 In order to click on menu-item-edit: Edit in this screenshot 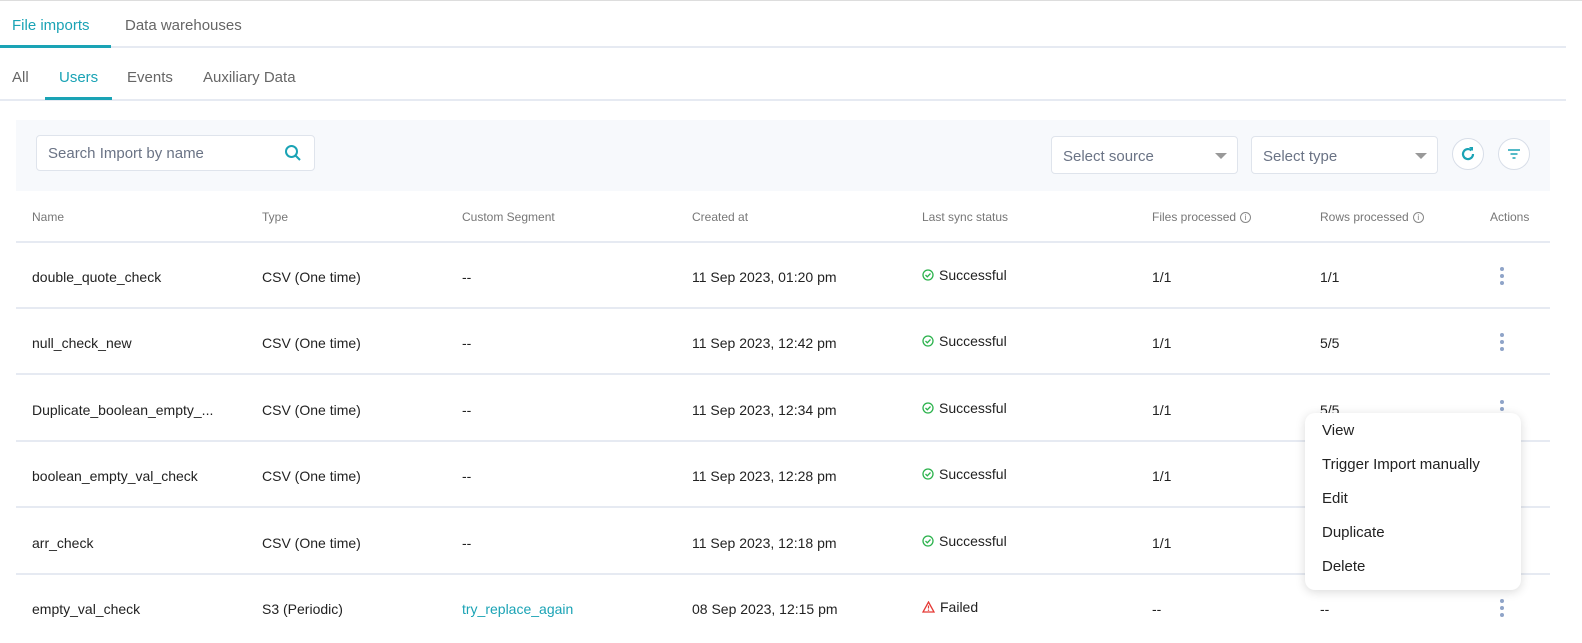, I will do `click(1335, 498)`.